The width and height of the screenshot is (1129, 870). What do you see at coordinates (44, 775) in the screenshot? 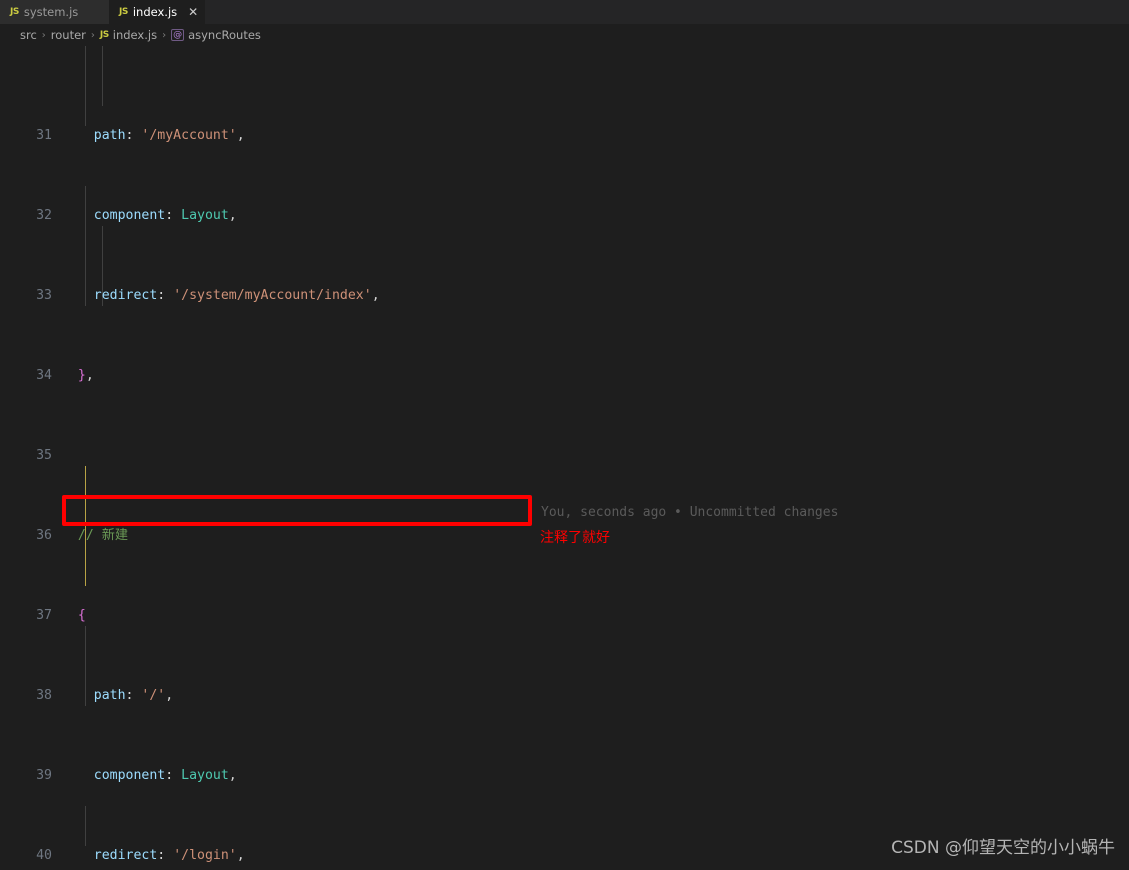
I see `line-number: 39` at bounding box center [44, 775].